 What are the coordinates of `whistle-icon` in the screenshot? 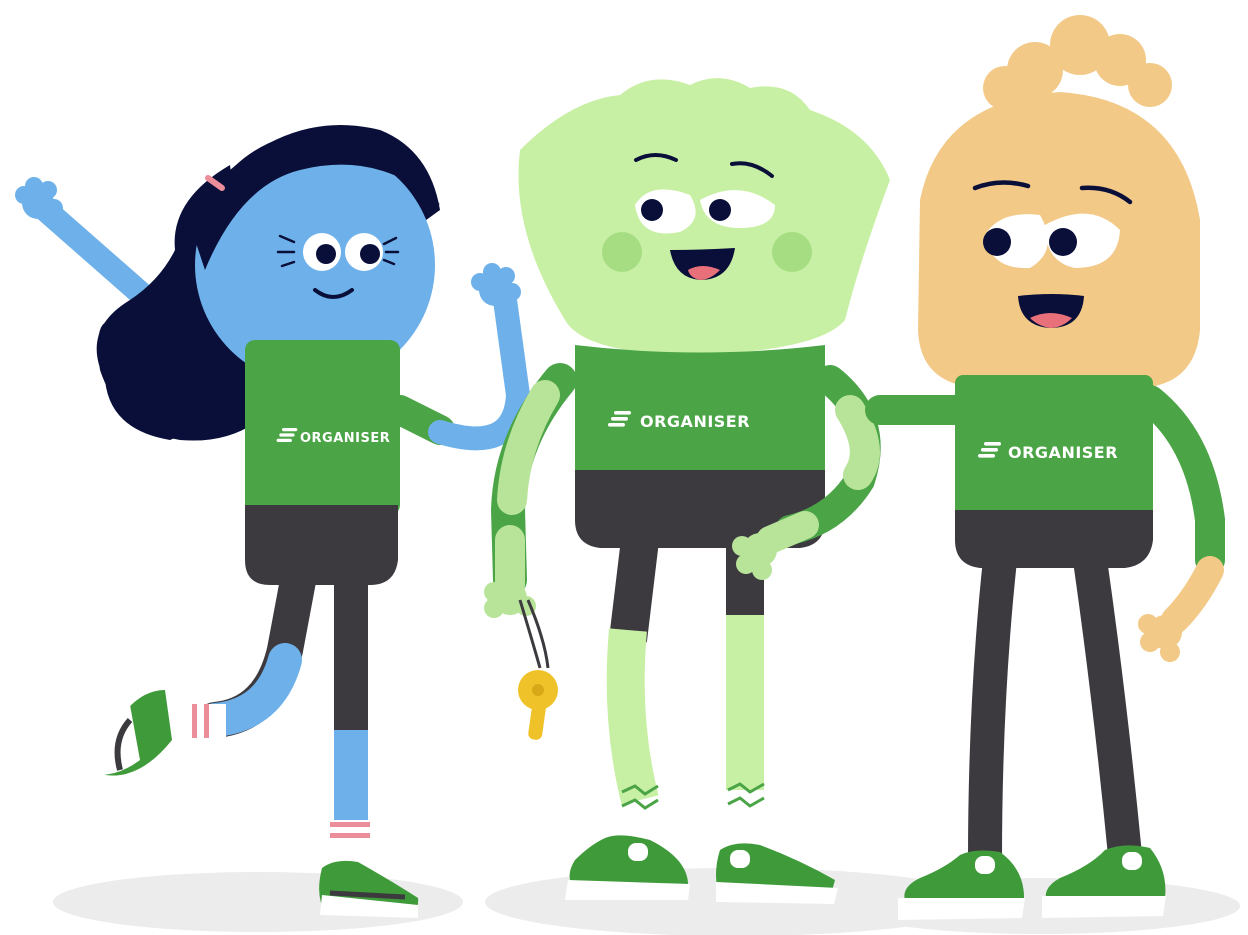 It's located at (538, 669).